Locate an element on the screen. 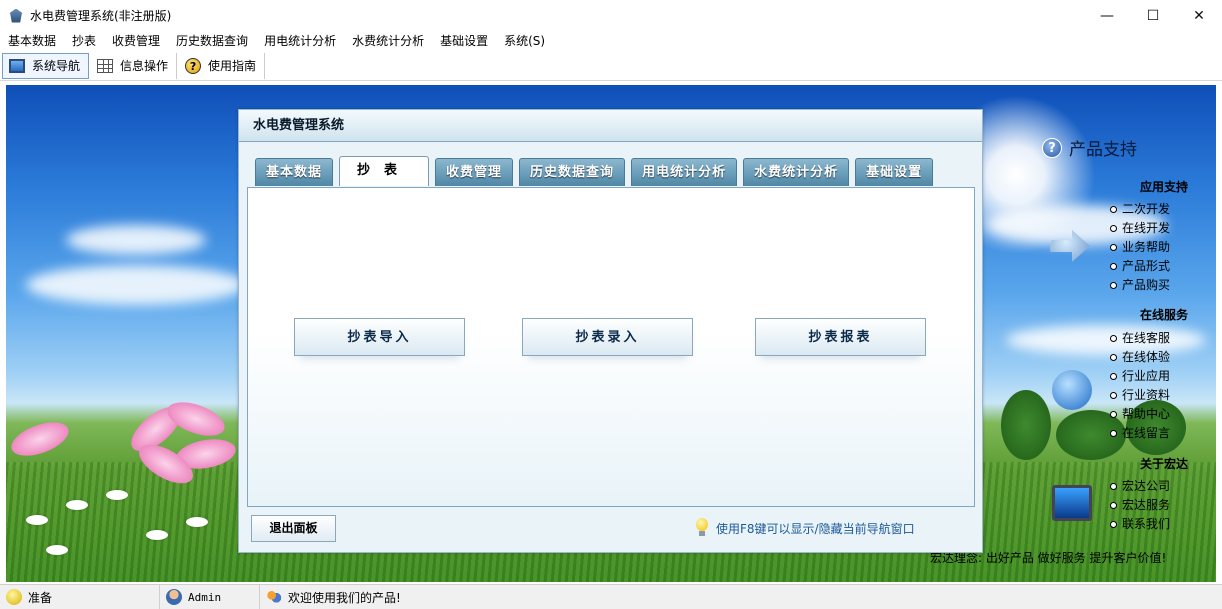 This screenshot has height=609, width=1222. app-icon is located at coordinates (16, 16).